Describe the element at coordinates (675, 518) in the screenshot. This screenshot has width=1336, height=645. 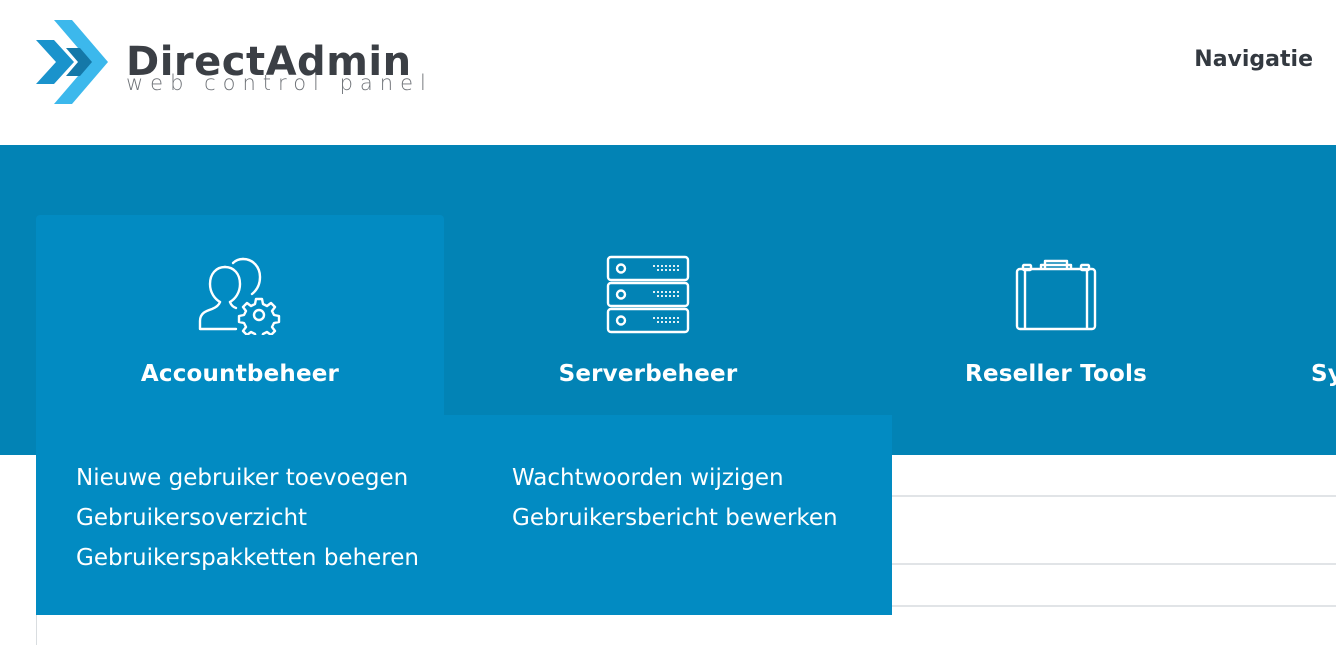
I see `menu-item-gebruikersbericht: Gebruikersbericht bewerken` at that location.